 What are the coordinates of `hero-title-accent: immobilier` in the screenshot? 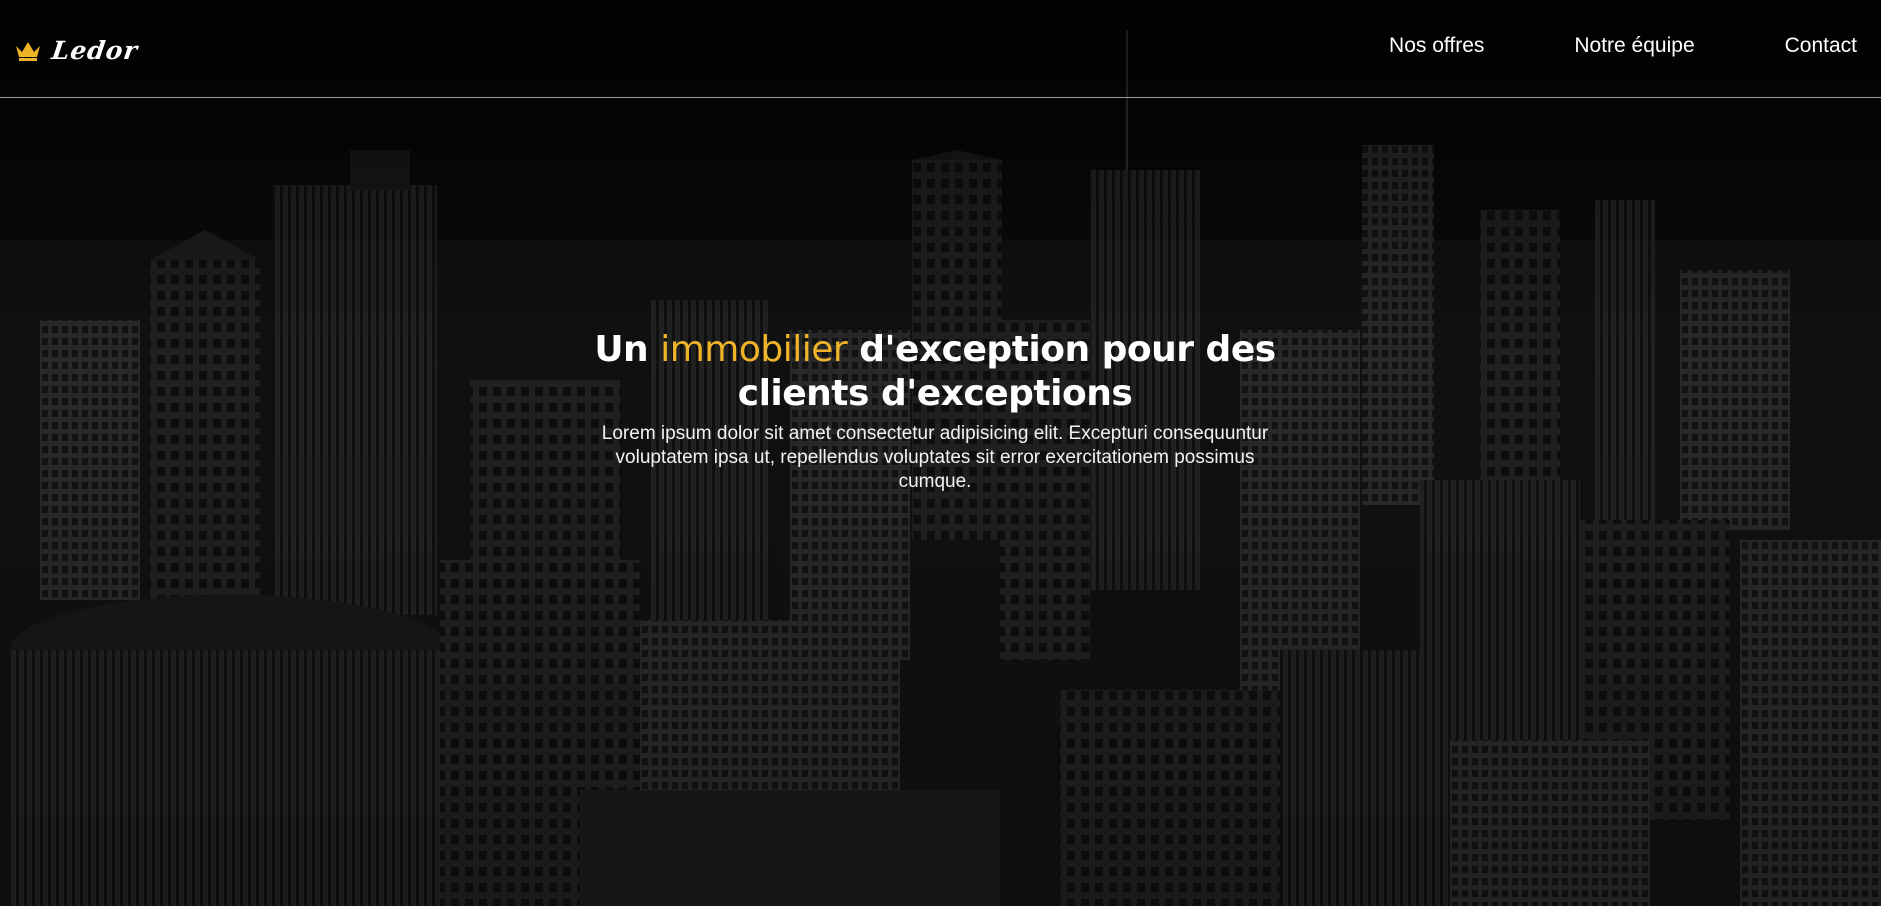 It's located at (754, 349).